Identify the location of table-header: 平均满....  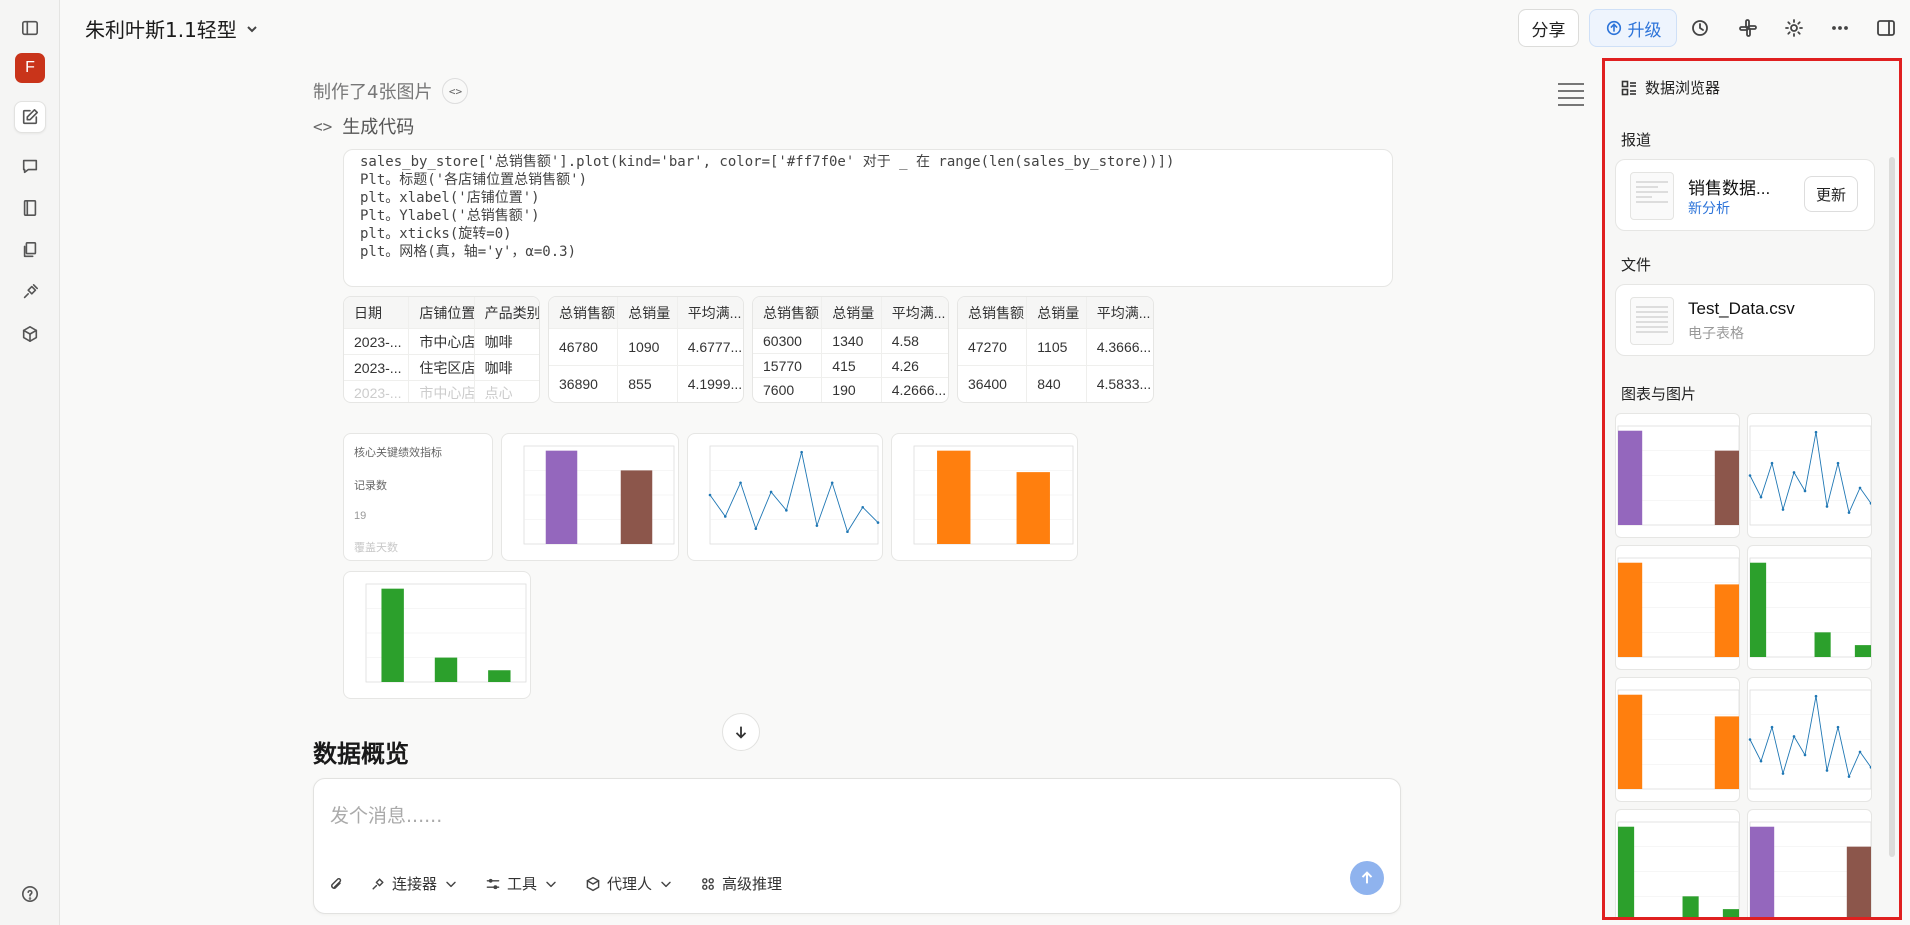
(710, 312).